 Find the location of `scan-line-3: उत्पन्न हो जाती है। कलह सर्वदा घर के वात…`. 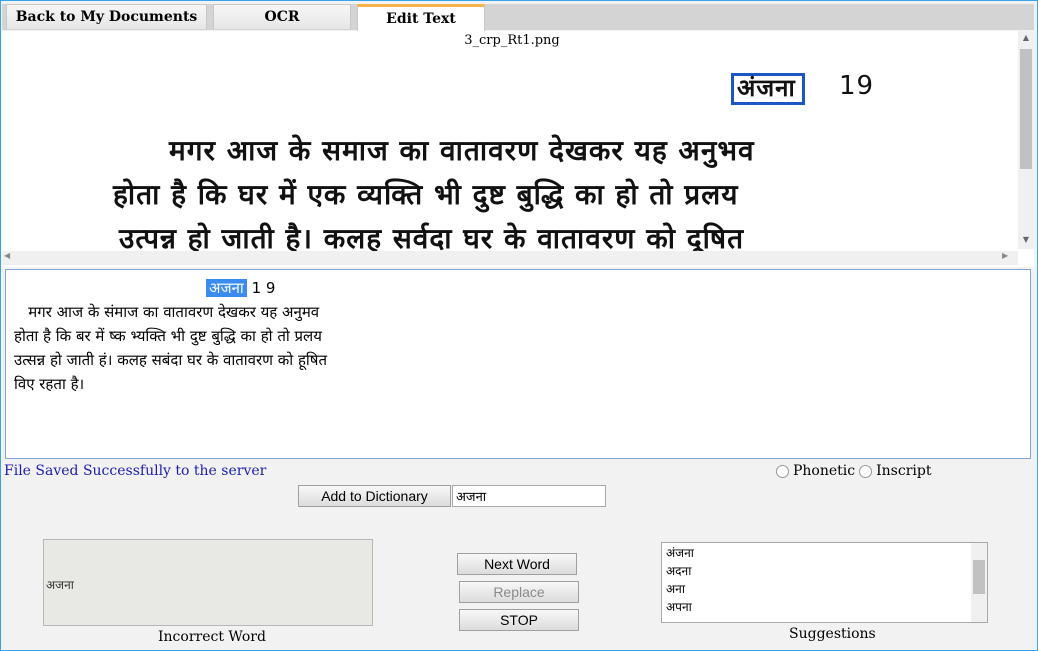

scan-line-3: उत्पन्न हो जाती है। कलह सर्वदा घर के वात… is located at coordinates (432, 237).